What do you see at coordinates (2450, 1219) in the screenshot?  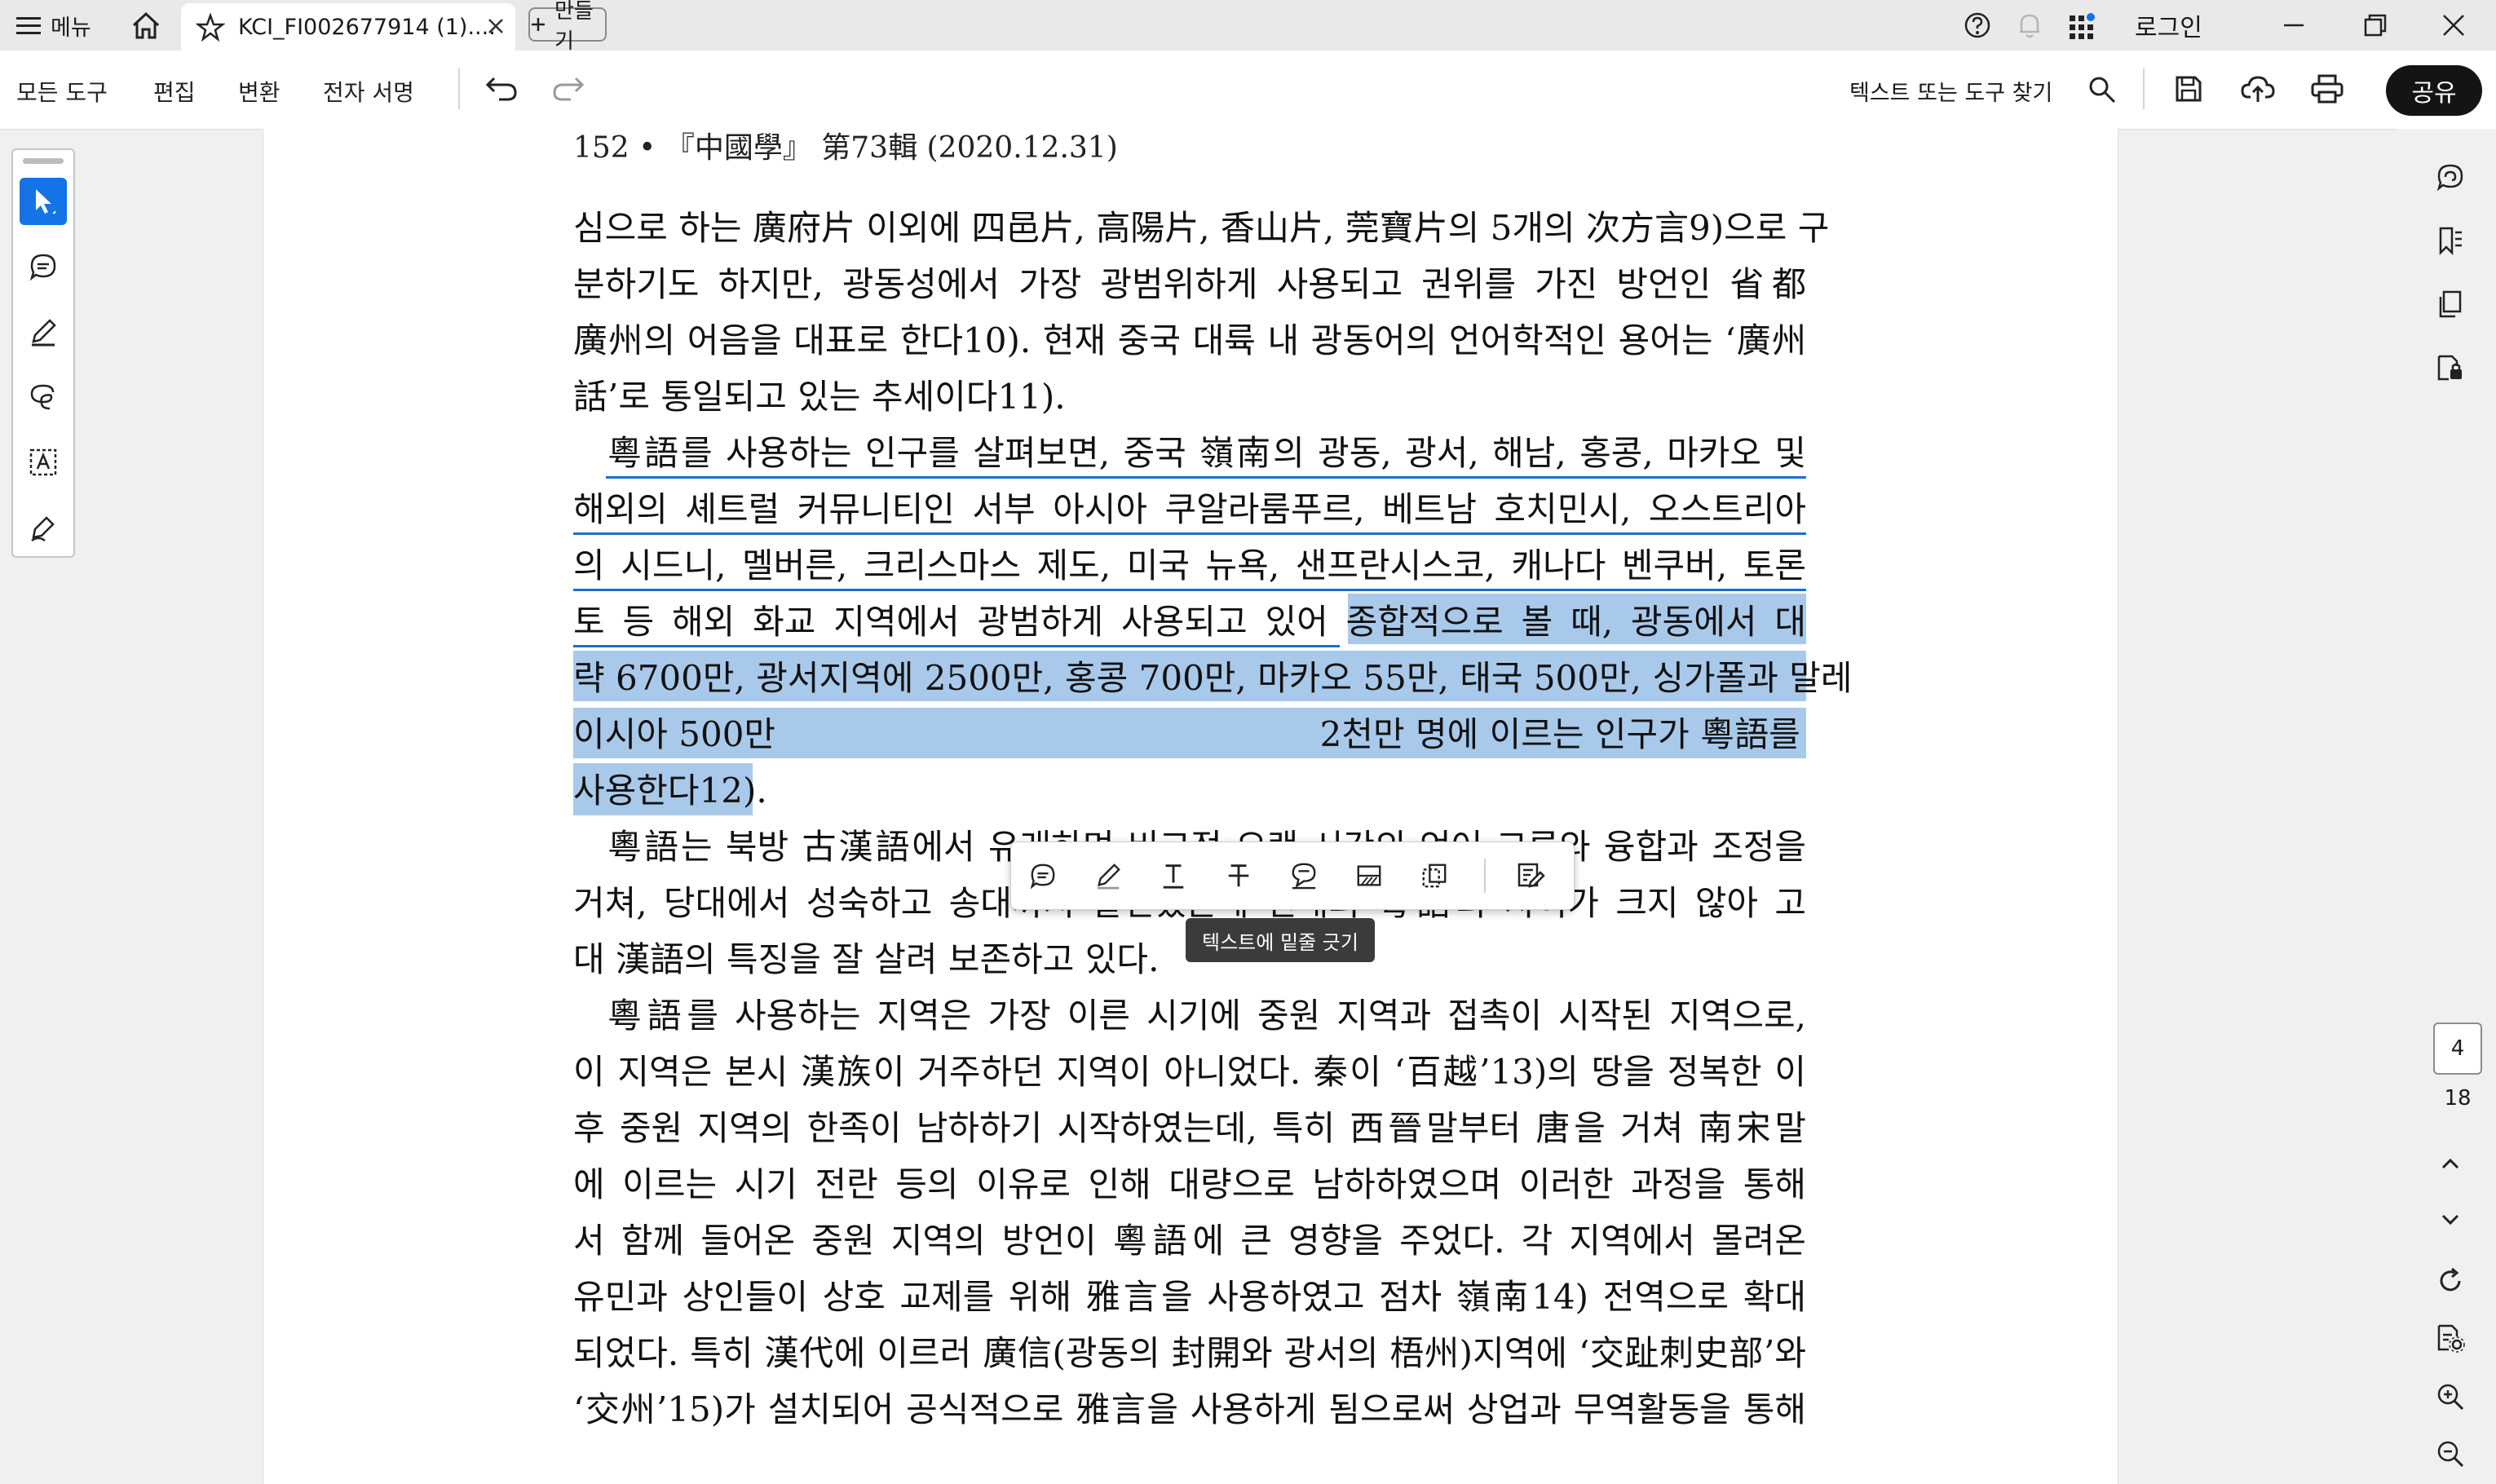 I see `next-page-button` at bounding box center [2450, 1219].